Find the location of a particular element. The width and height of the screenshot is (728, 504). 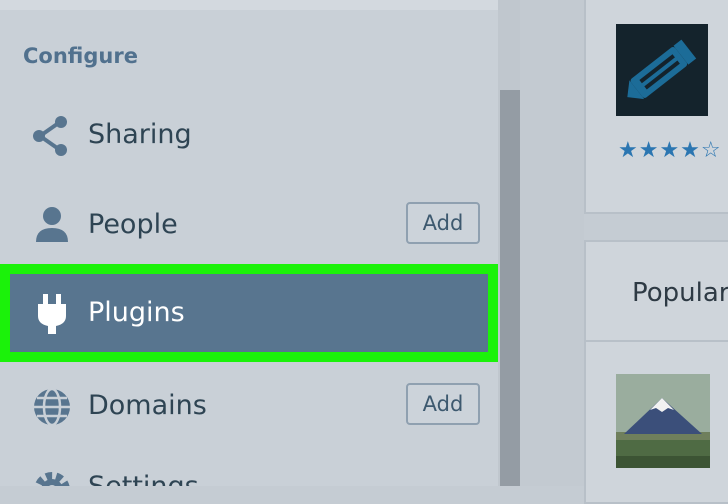

sidebar-top-strip is located at coordinates (249, 5).